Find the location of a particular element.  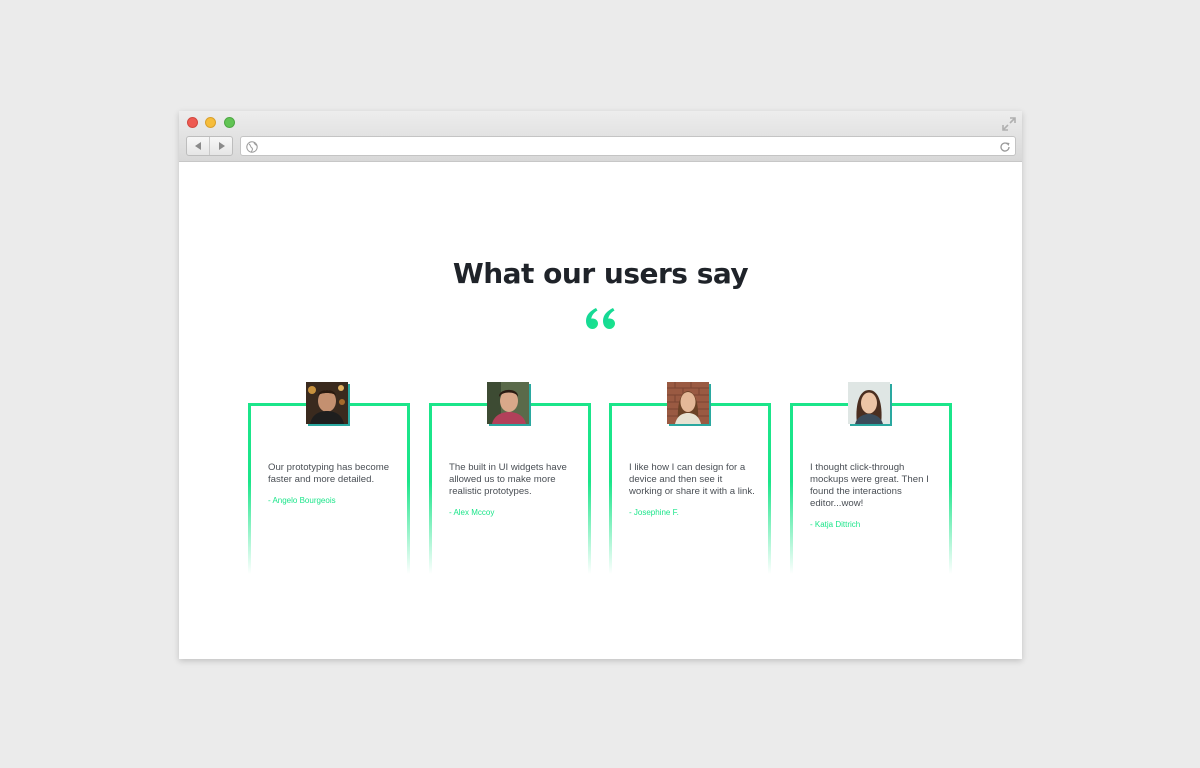

testimonial-author: - Josephine F. is located at coordinates (654, 512).